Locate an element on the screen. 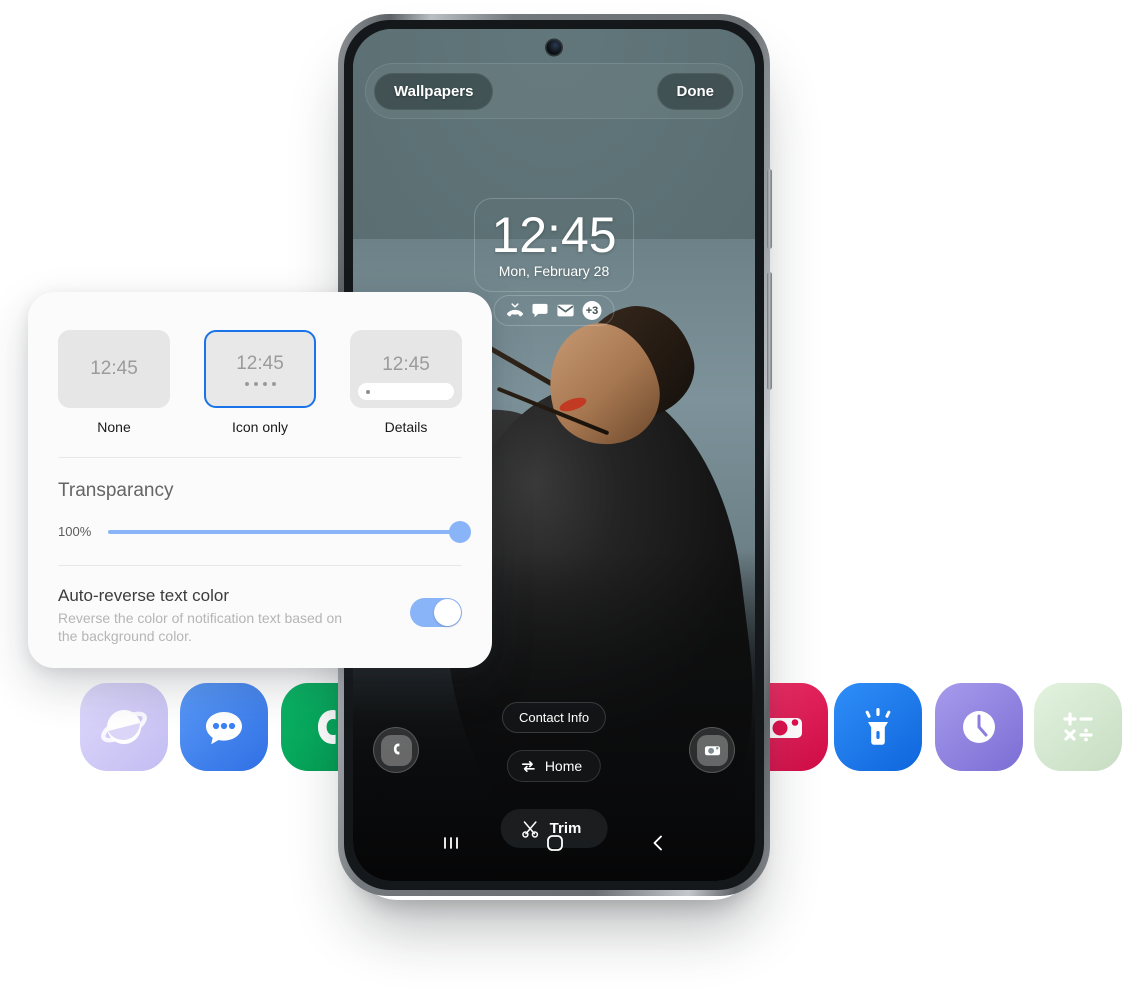  divider-top is located at coordinates (260, 457).